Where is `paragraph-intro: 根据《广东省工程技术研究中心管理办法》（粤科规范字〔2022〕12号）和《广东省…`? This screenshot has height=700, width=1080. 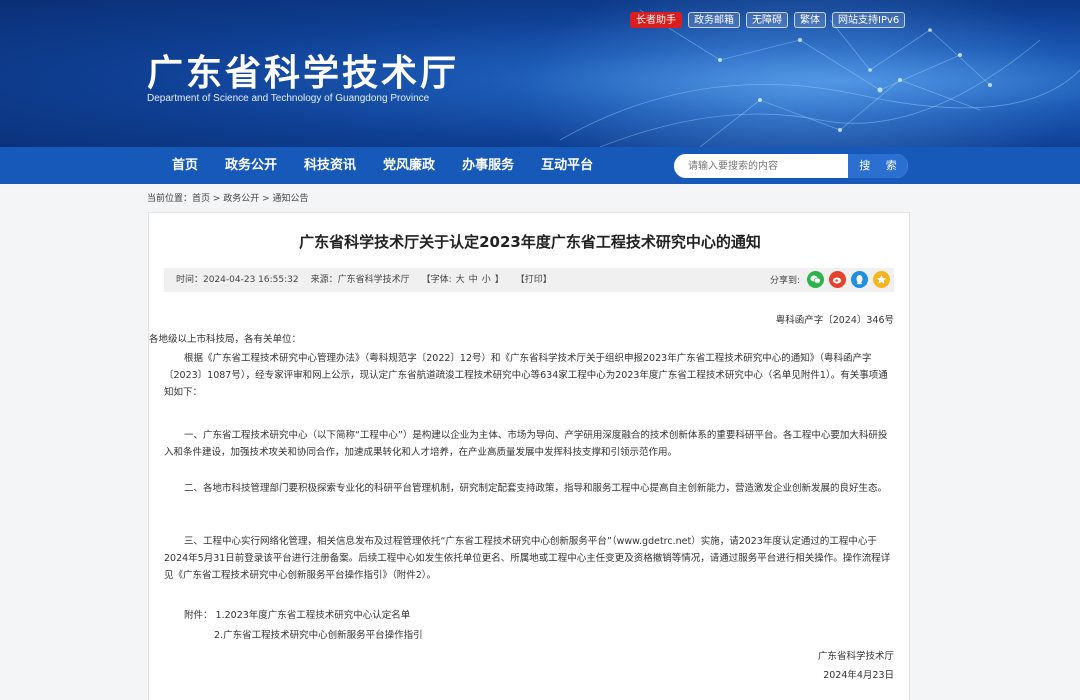 paragraph-intro: 根据《广东省工程技术研究中心管理办法》（粤科规范字〔2022〕12号）和《广东省… is located at coordinates (529, 375).